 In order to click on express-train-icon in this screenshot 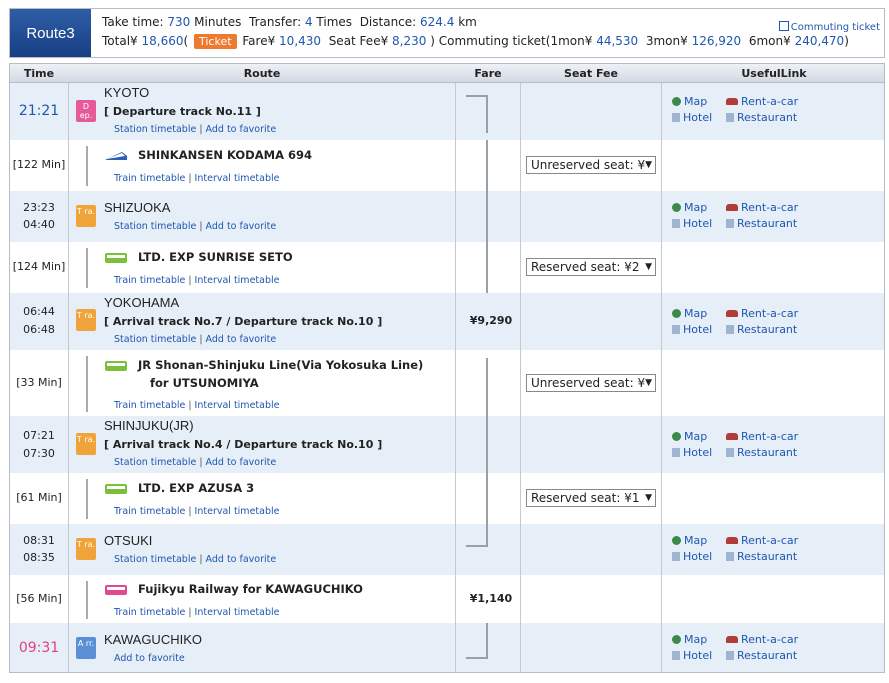, I will do `click(116, 489)`.